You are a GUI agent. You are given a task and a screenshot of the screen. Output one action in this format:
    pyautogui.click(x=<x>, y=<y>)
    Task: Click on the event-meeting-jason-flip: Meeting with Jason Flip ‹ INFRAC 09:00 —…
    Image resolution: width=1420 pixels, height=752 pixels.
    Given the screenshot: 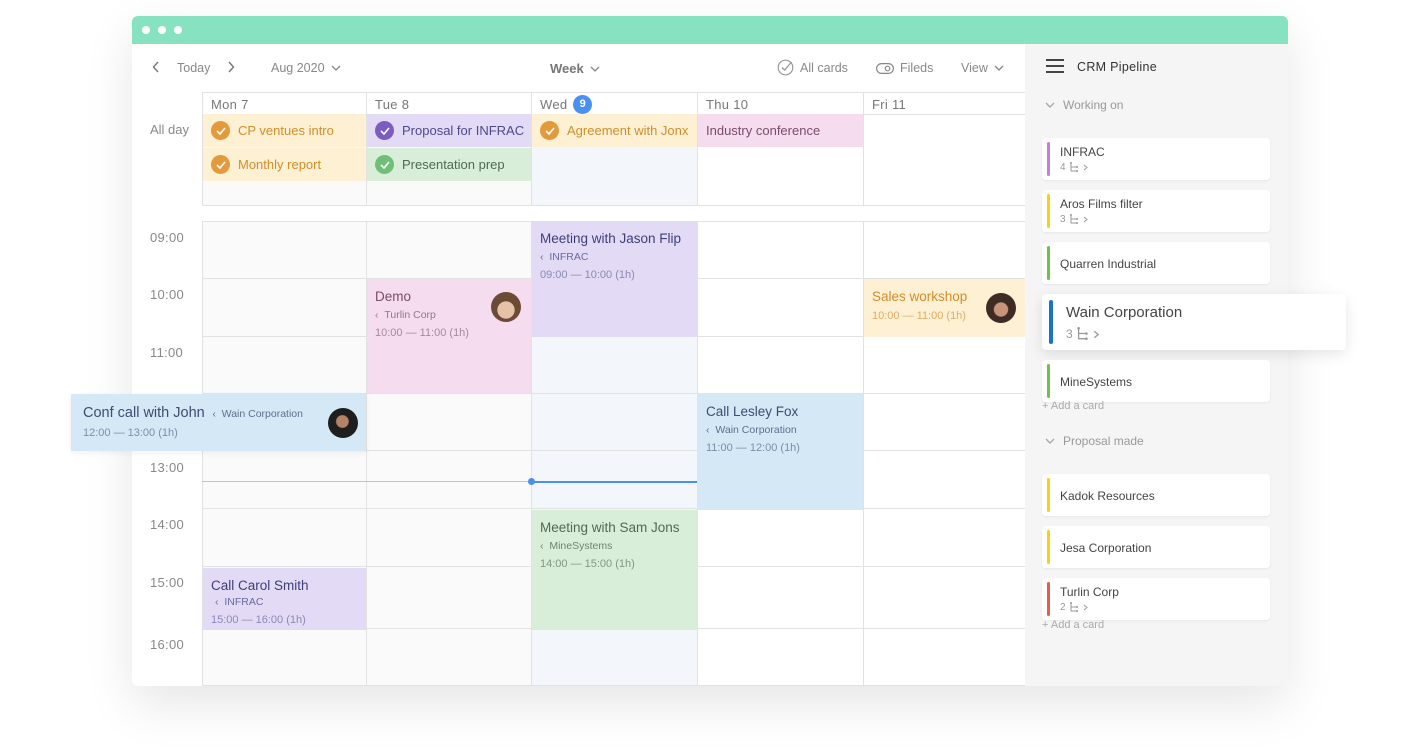 What is the action you would take?
    pyautogui.click(x=614, y=279)
    